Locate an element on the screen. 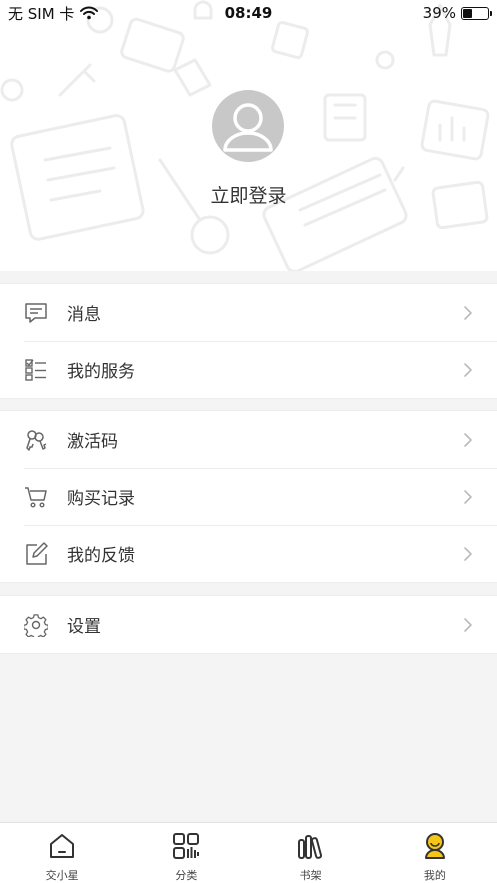  avatar is located at coordinates (248, 126).